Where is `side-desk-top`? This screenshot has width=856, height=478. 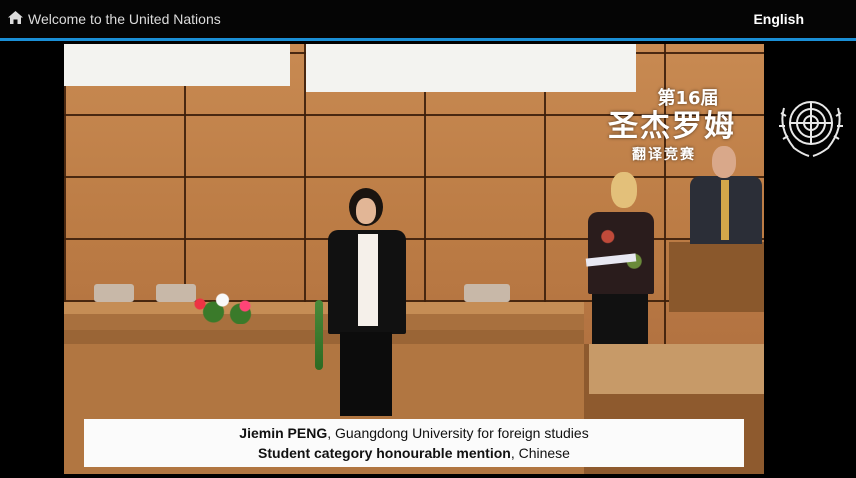
side-desk-top is located at coordinates (676, 369).